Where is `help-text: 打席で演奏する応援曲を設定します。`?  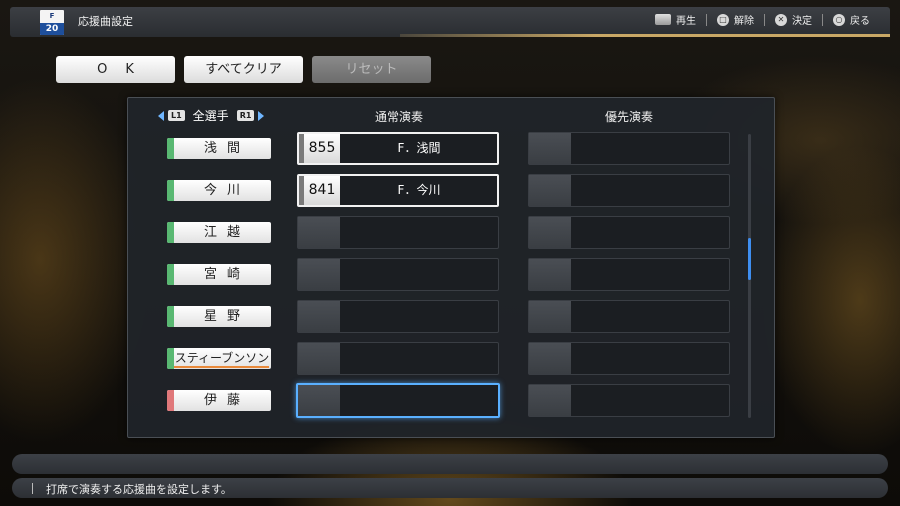 help-text: 打席で演奏する応援曲を設定します。 is located at coordinates (139, 489).